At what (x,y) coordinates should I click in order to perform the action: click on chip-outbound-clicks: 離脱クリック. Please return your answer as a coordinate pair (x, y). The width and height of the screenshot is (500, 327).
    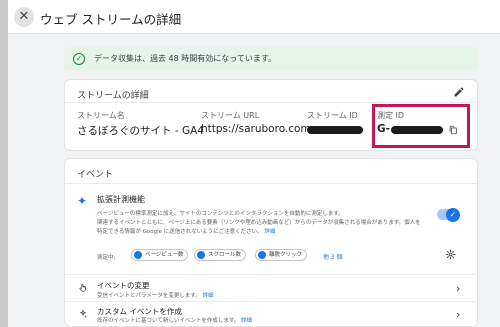
    Looking at the image, I should click on (281, 255).